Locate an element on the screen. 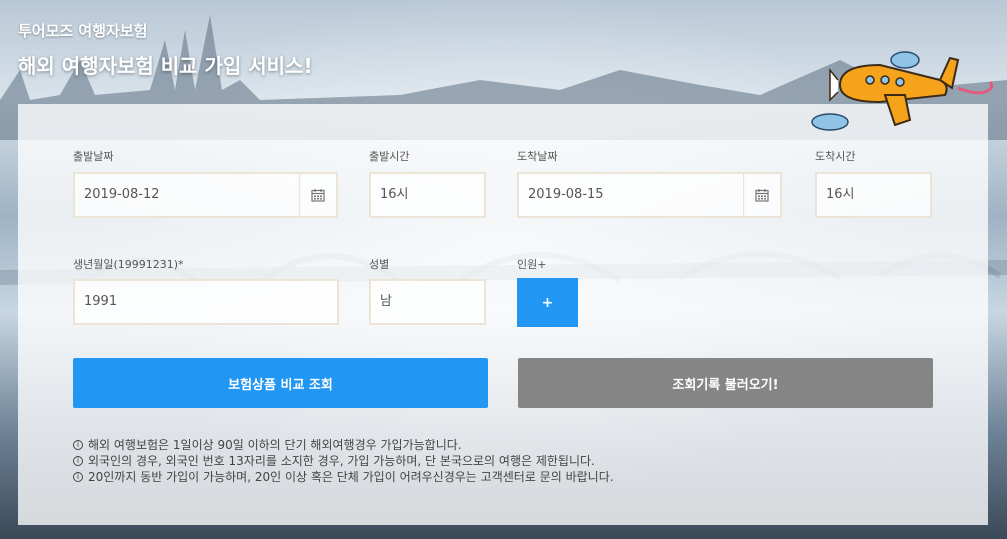  arrival-calendar-button is located at coordinates (763, 195).